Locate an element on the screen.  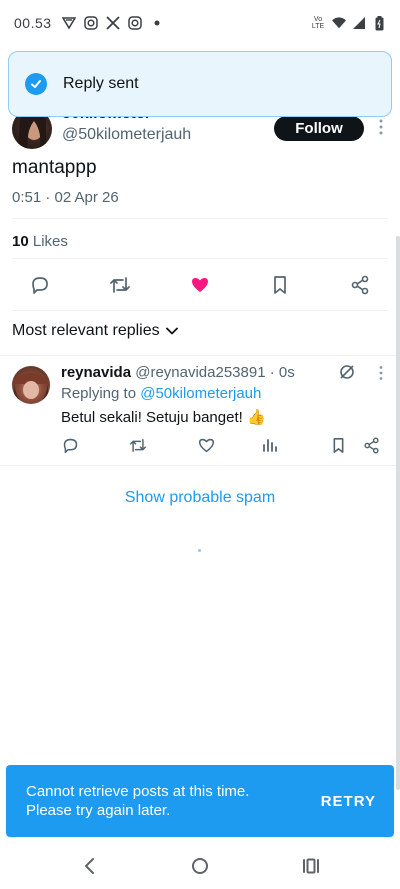
replying-to-line: Replying to @50kilometerjauh is located at coordinates (161, 393).